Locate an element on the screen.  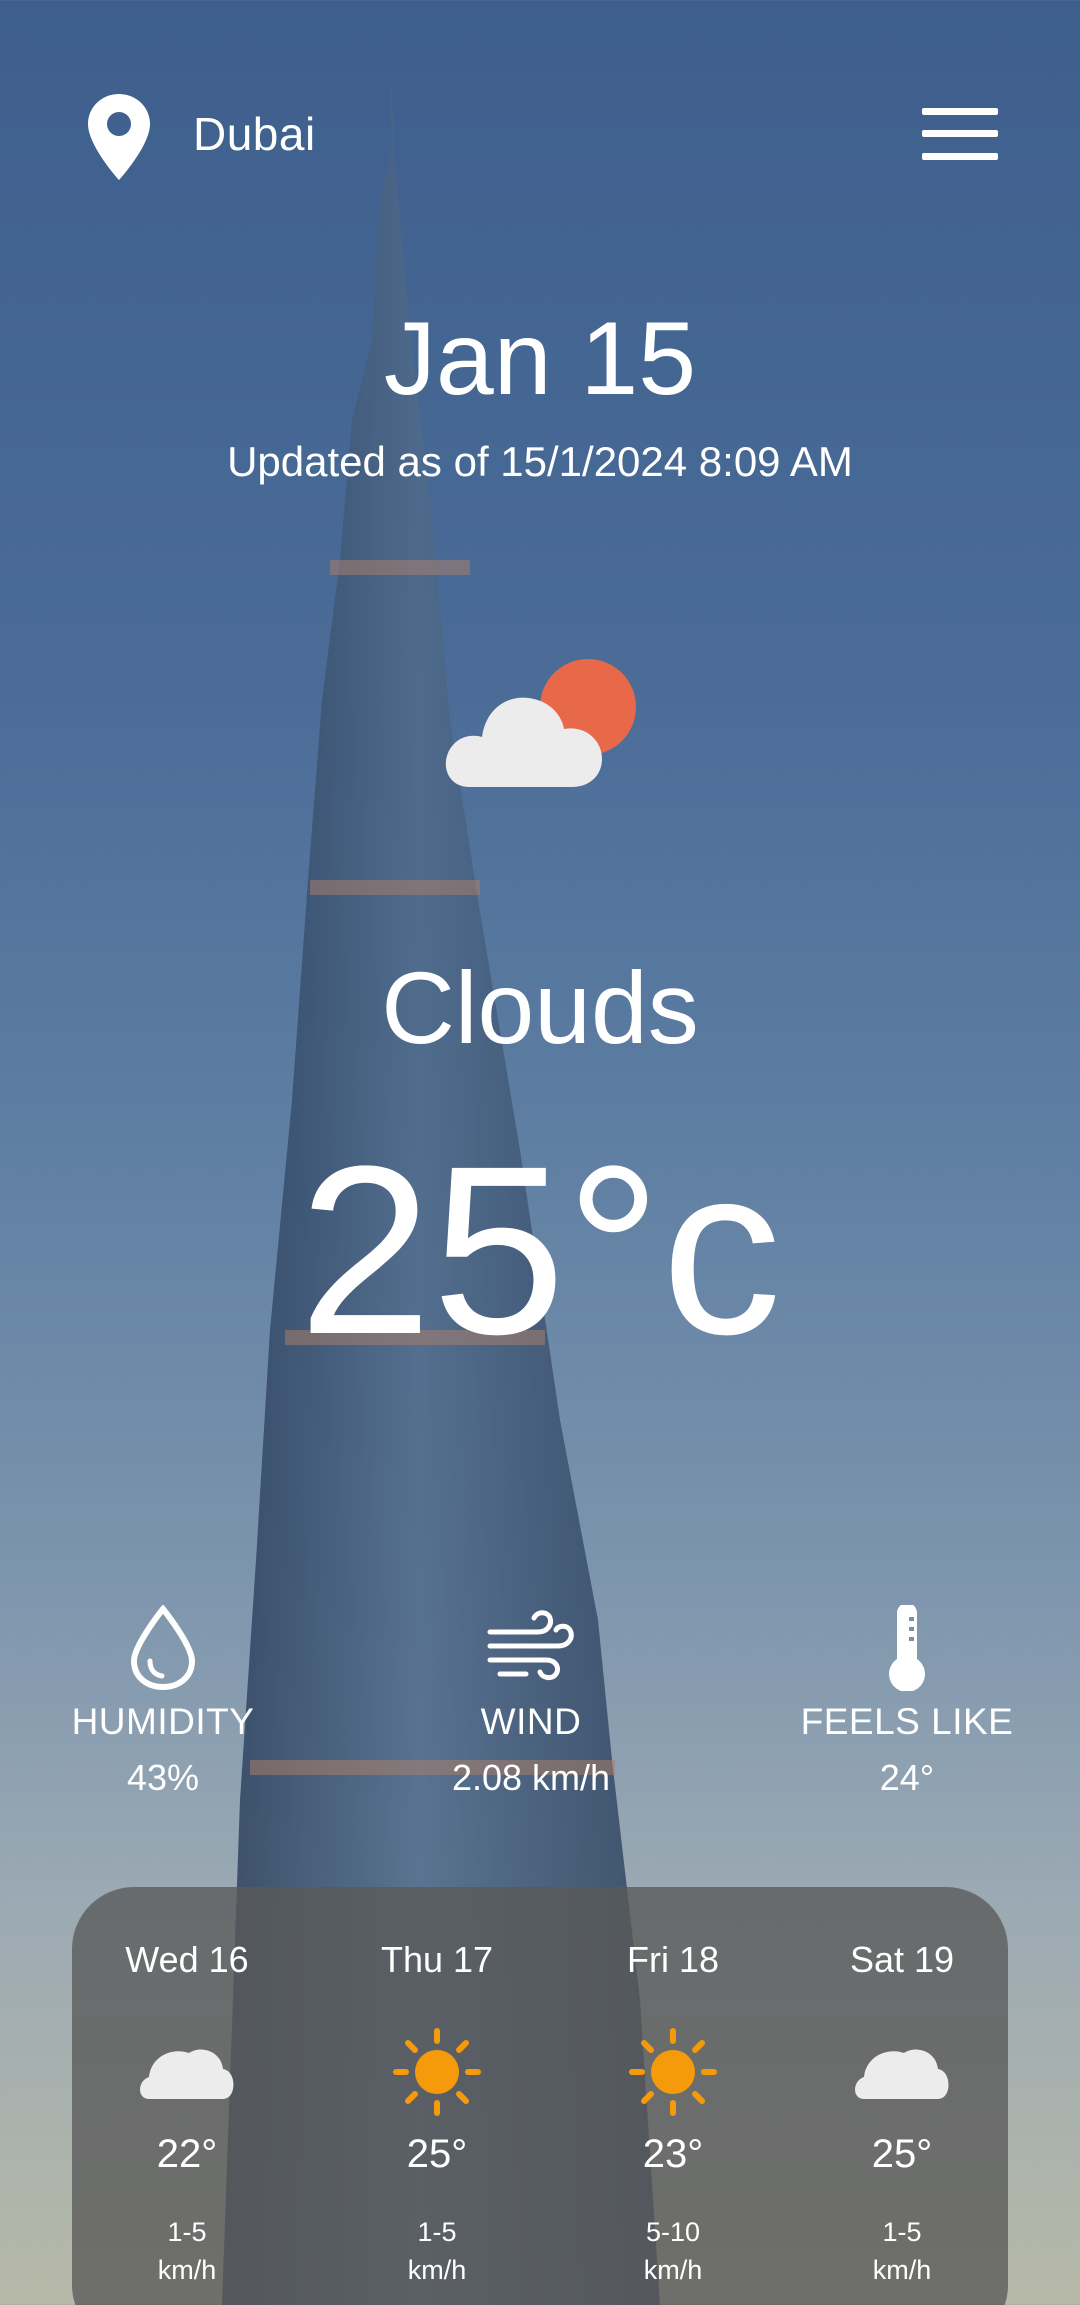
forecast-day-name: Sat 19 is located at coordinates (902, 1959).